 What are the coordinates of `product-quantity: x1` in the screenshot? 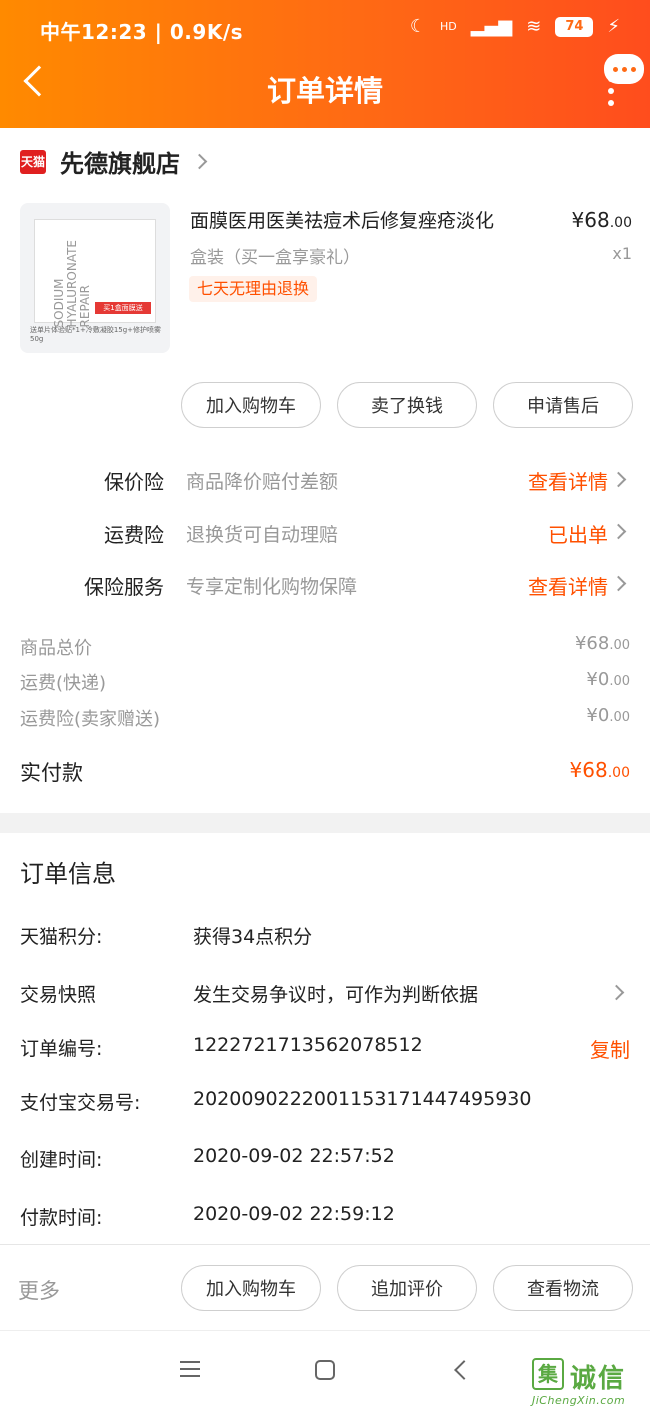 It's located at (622, 253).